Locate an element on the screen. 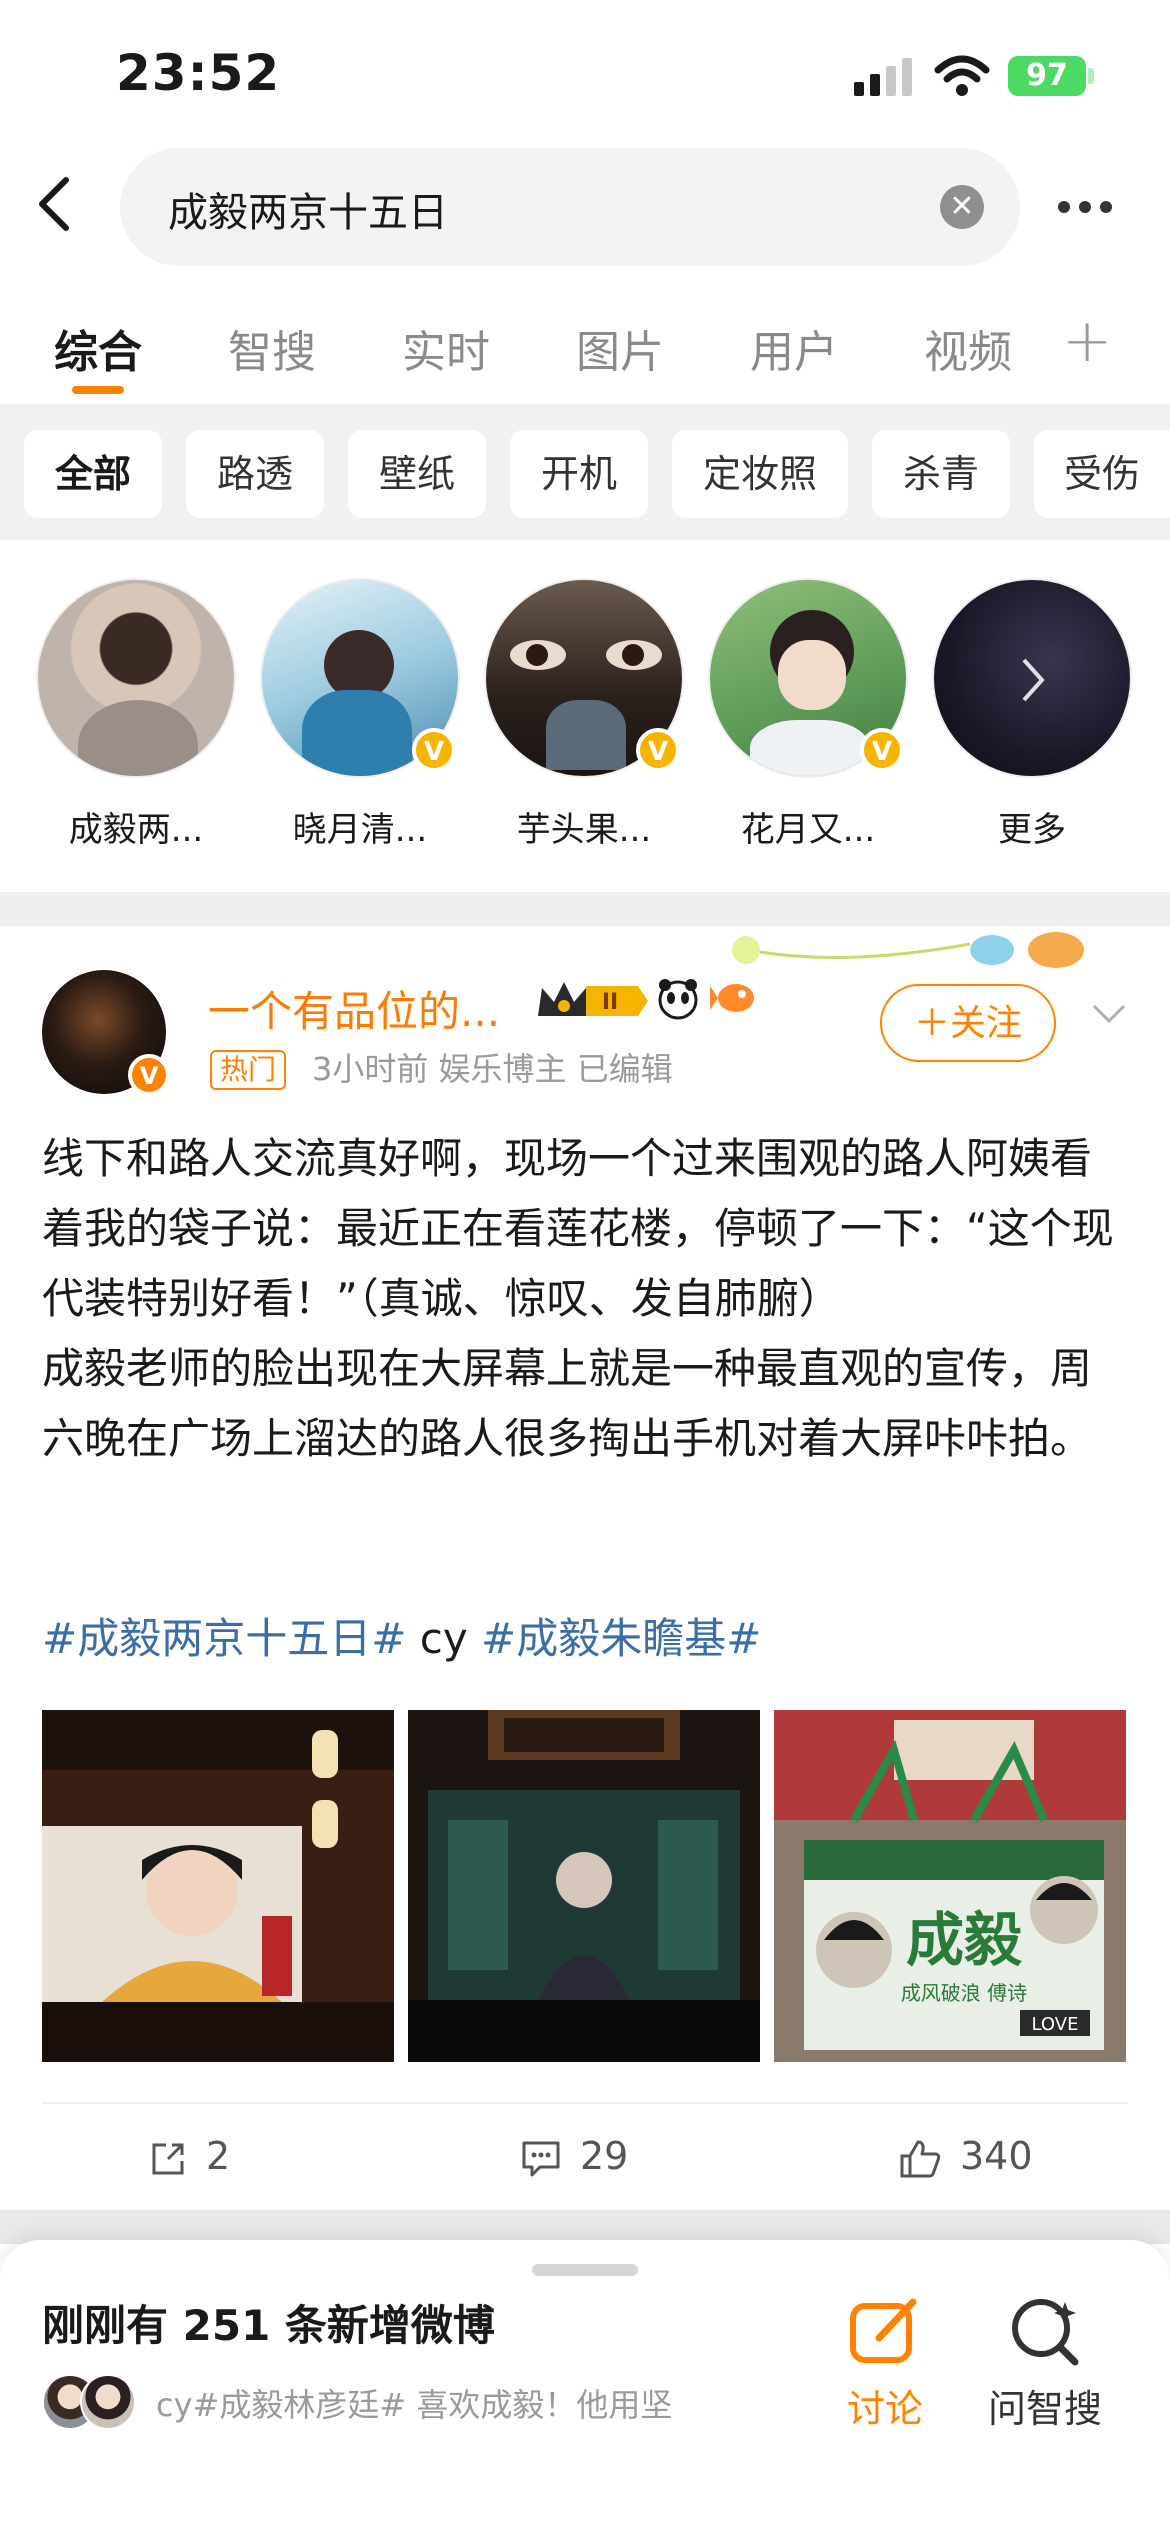 This screenshot has height=2532, width=1170. battery-icon: 97 is located at coordinates (1047, 76).